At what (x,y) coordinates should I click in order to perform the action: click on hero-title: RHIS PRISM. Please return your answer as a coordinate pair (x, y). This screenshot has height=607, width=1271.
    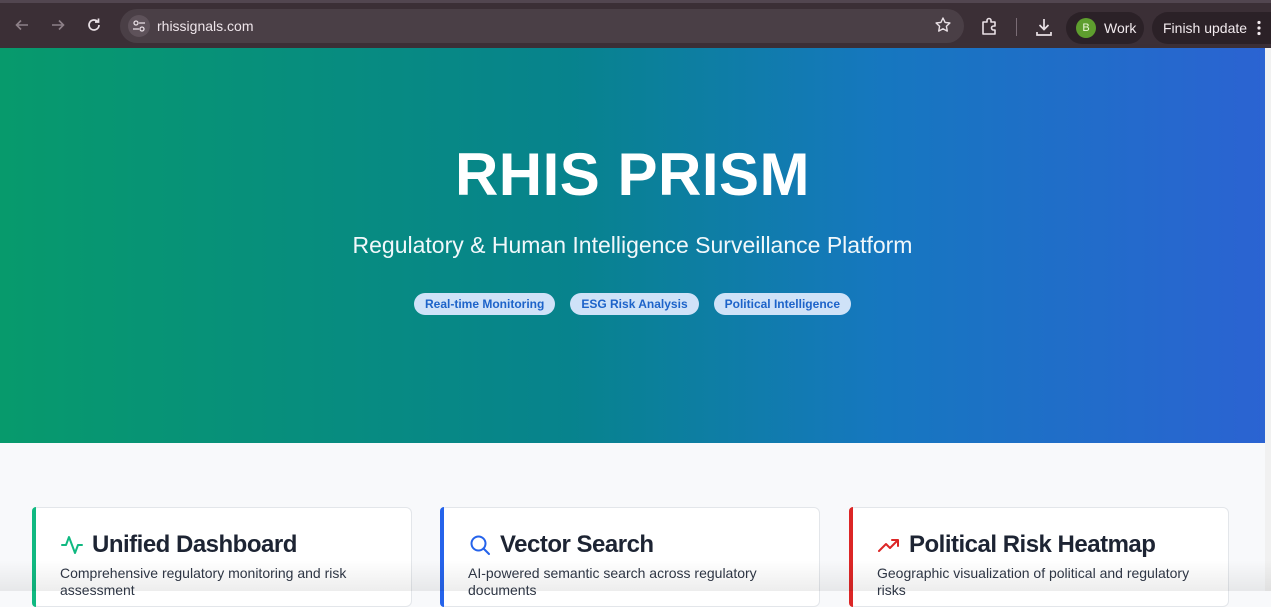
    Looking at the image, I should click on (632, 174).